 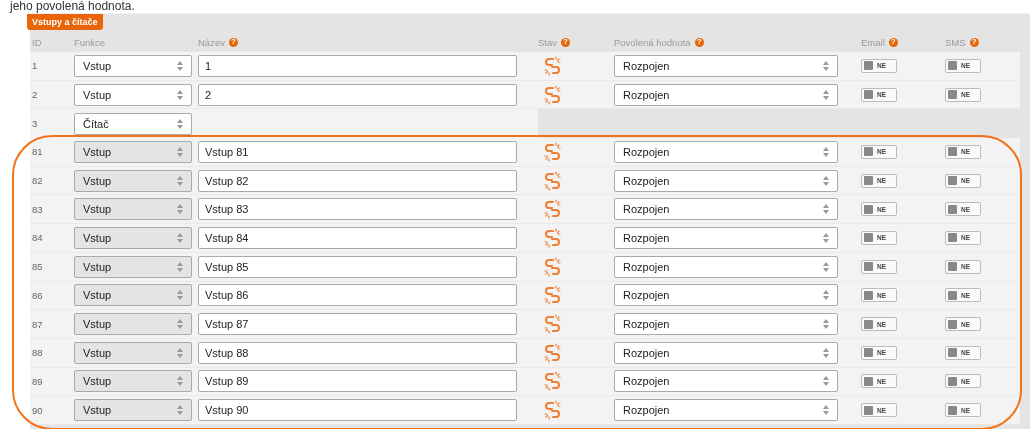 I want to click on name-field: Vstup 89, so click(x=357, y=381).